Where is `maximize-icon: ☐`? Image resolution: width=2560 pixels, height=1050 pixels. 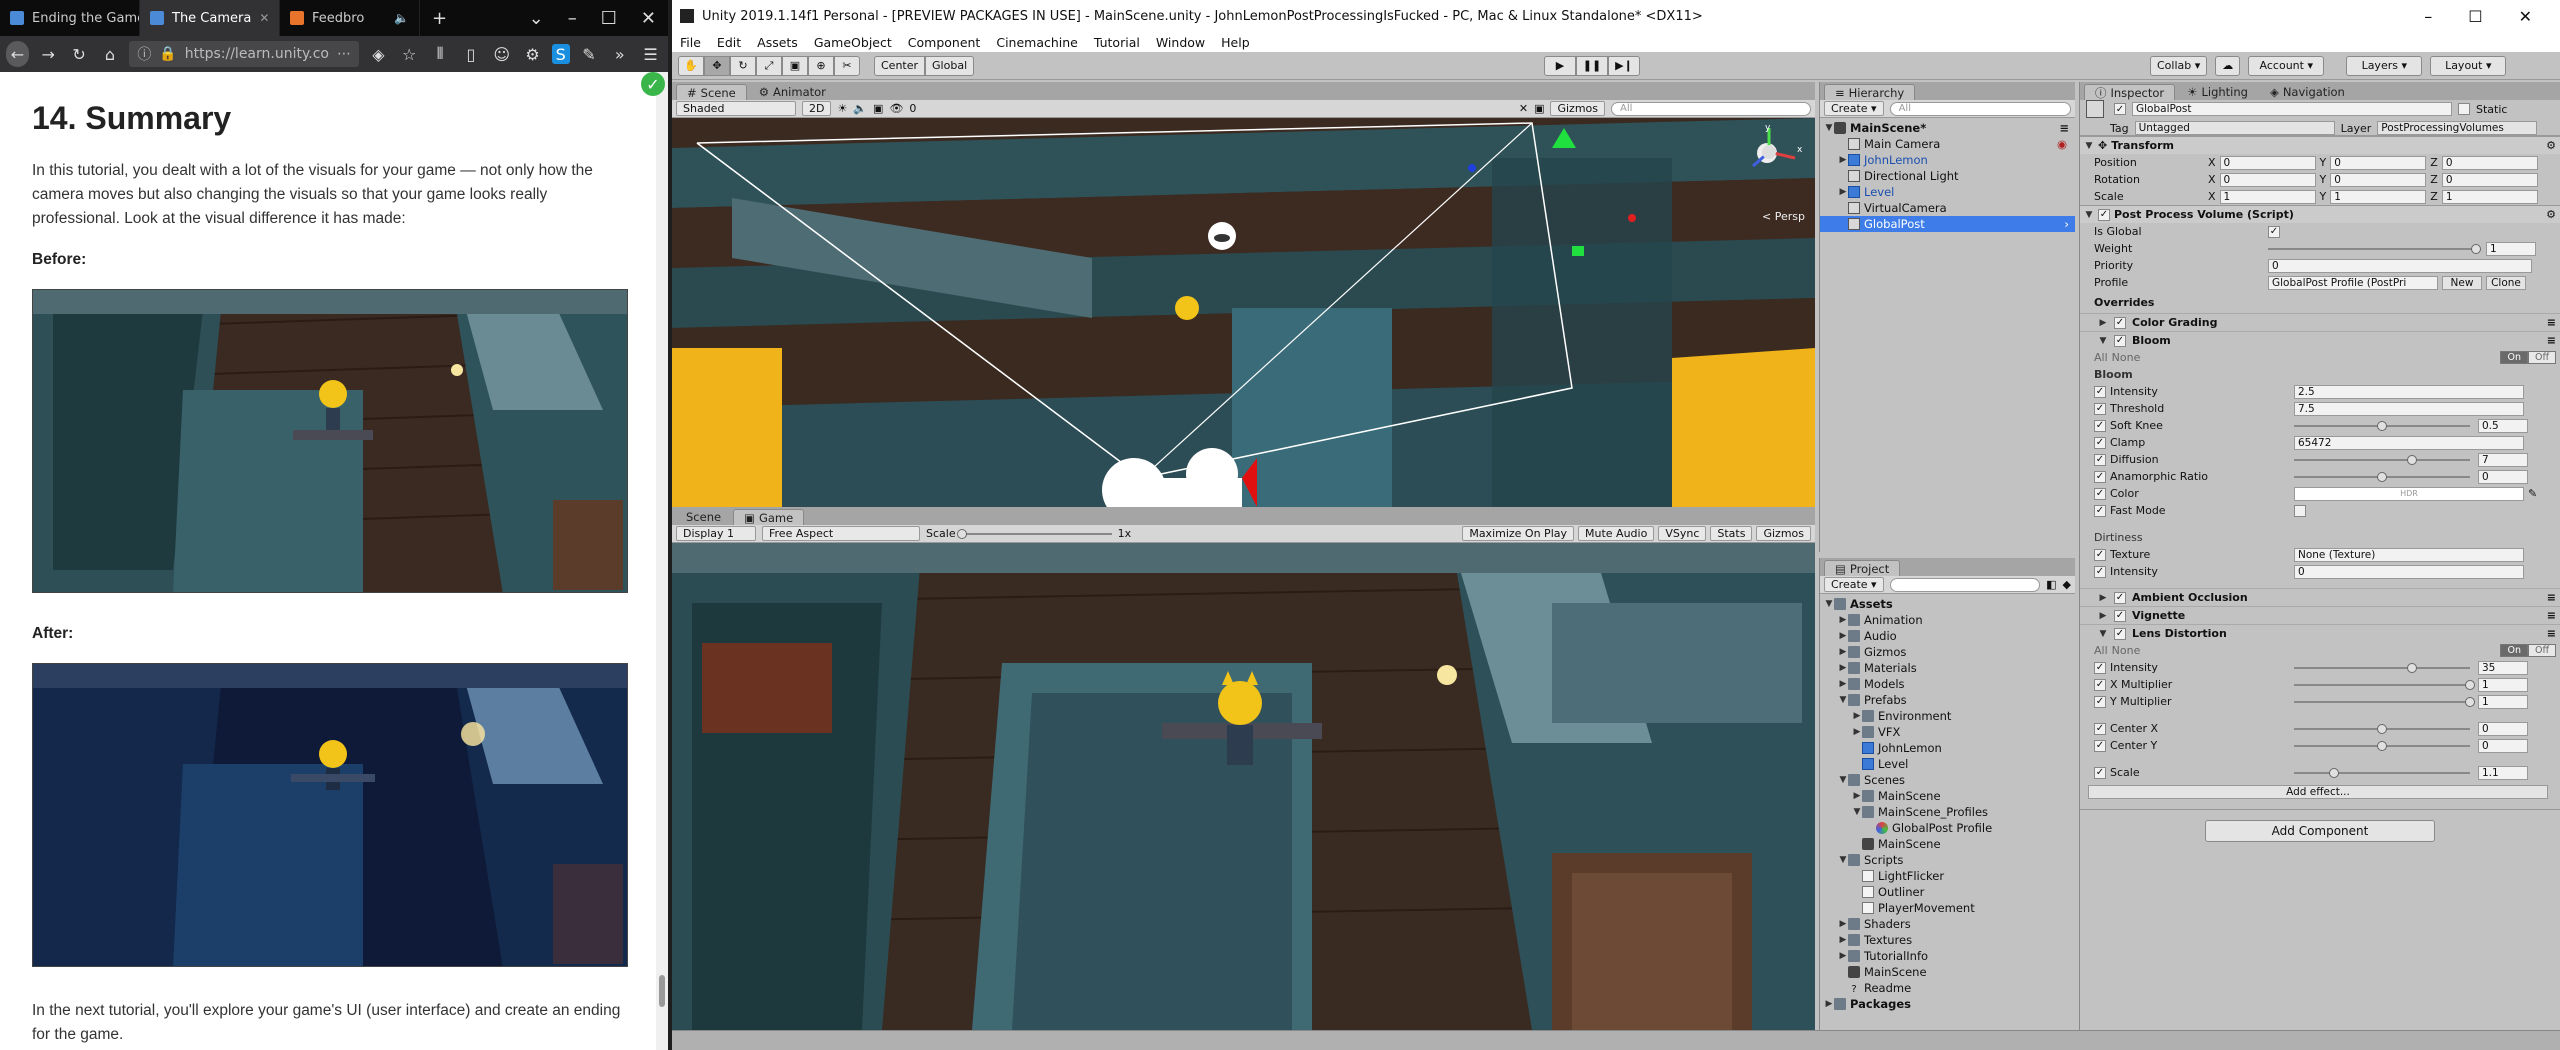 maximize-icon: ☐ is located at coordinates (2475, 16).